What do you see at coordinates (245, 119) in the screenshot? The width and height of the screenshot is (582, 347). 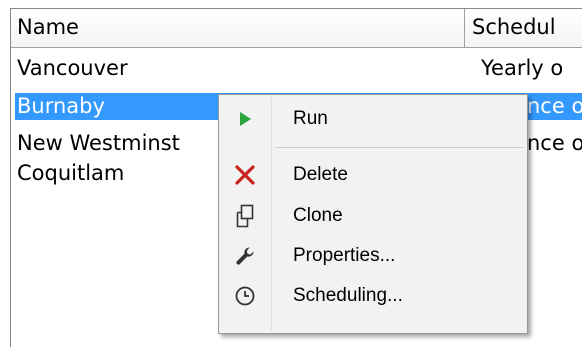 I see `run-icon` at bounding box center [245, 119].